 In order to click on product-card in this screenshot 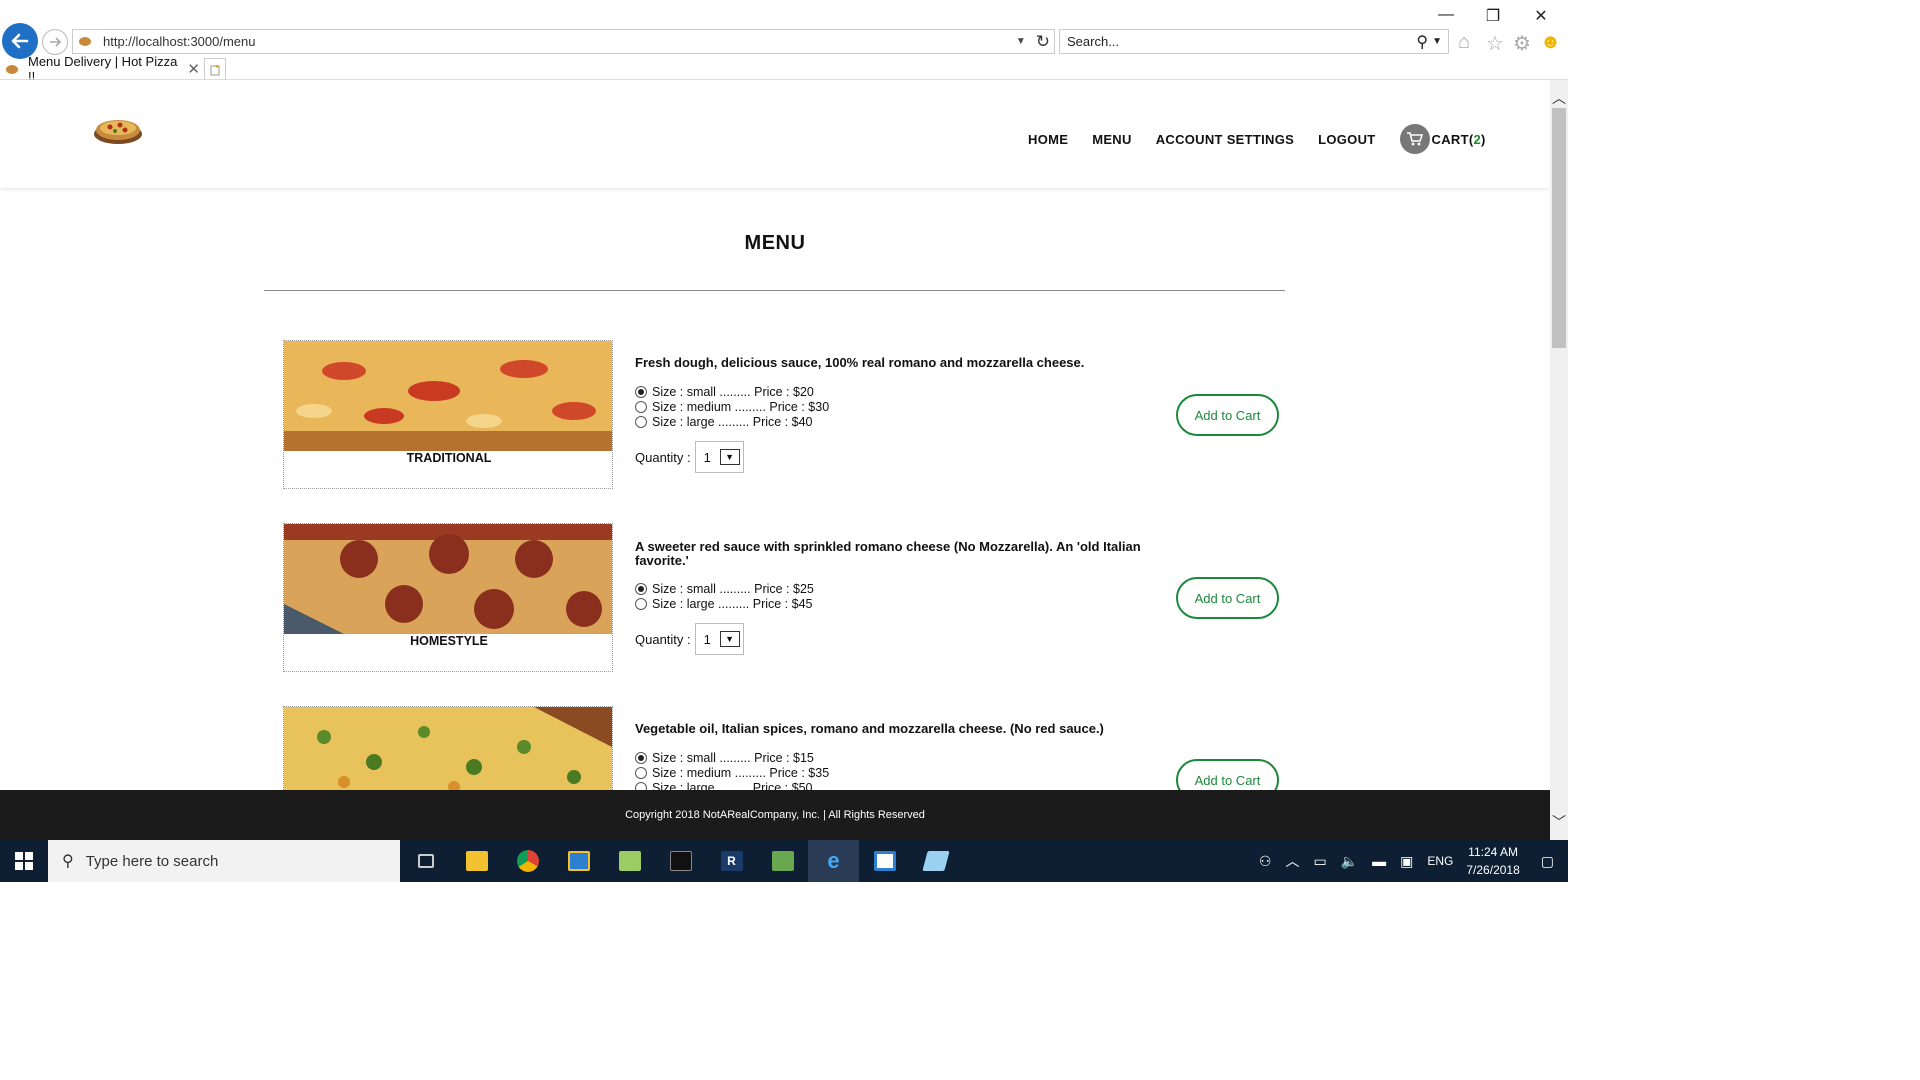, I will do `click(448, 748)`.